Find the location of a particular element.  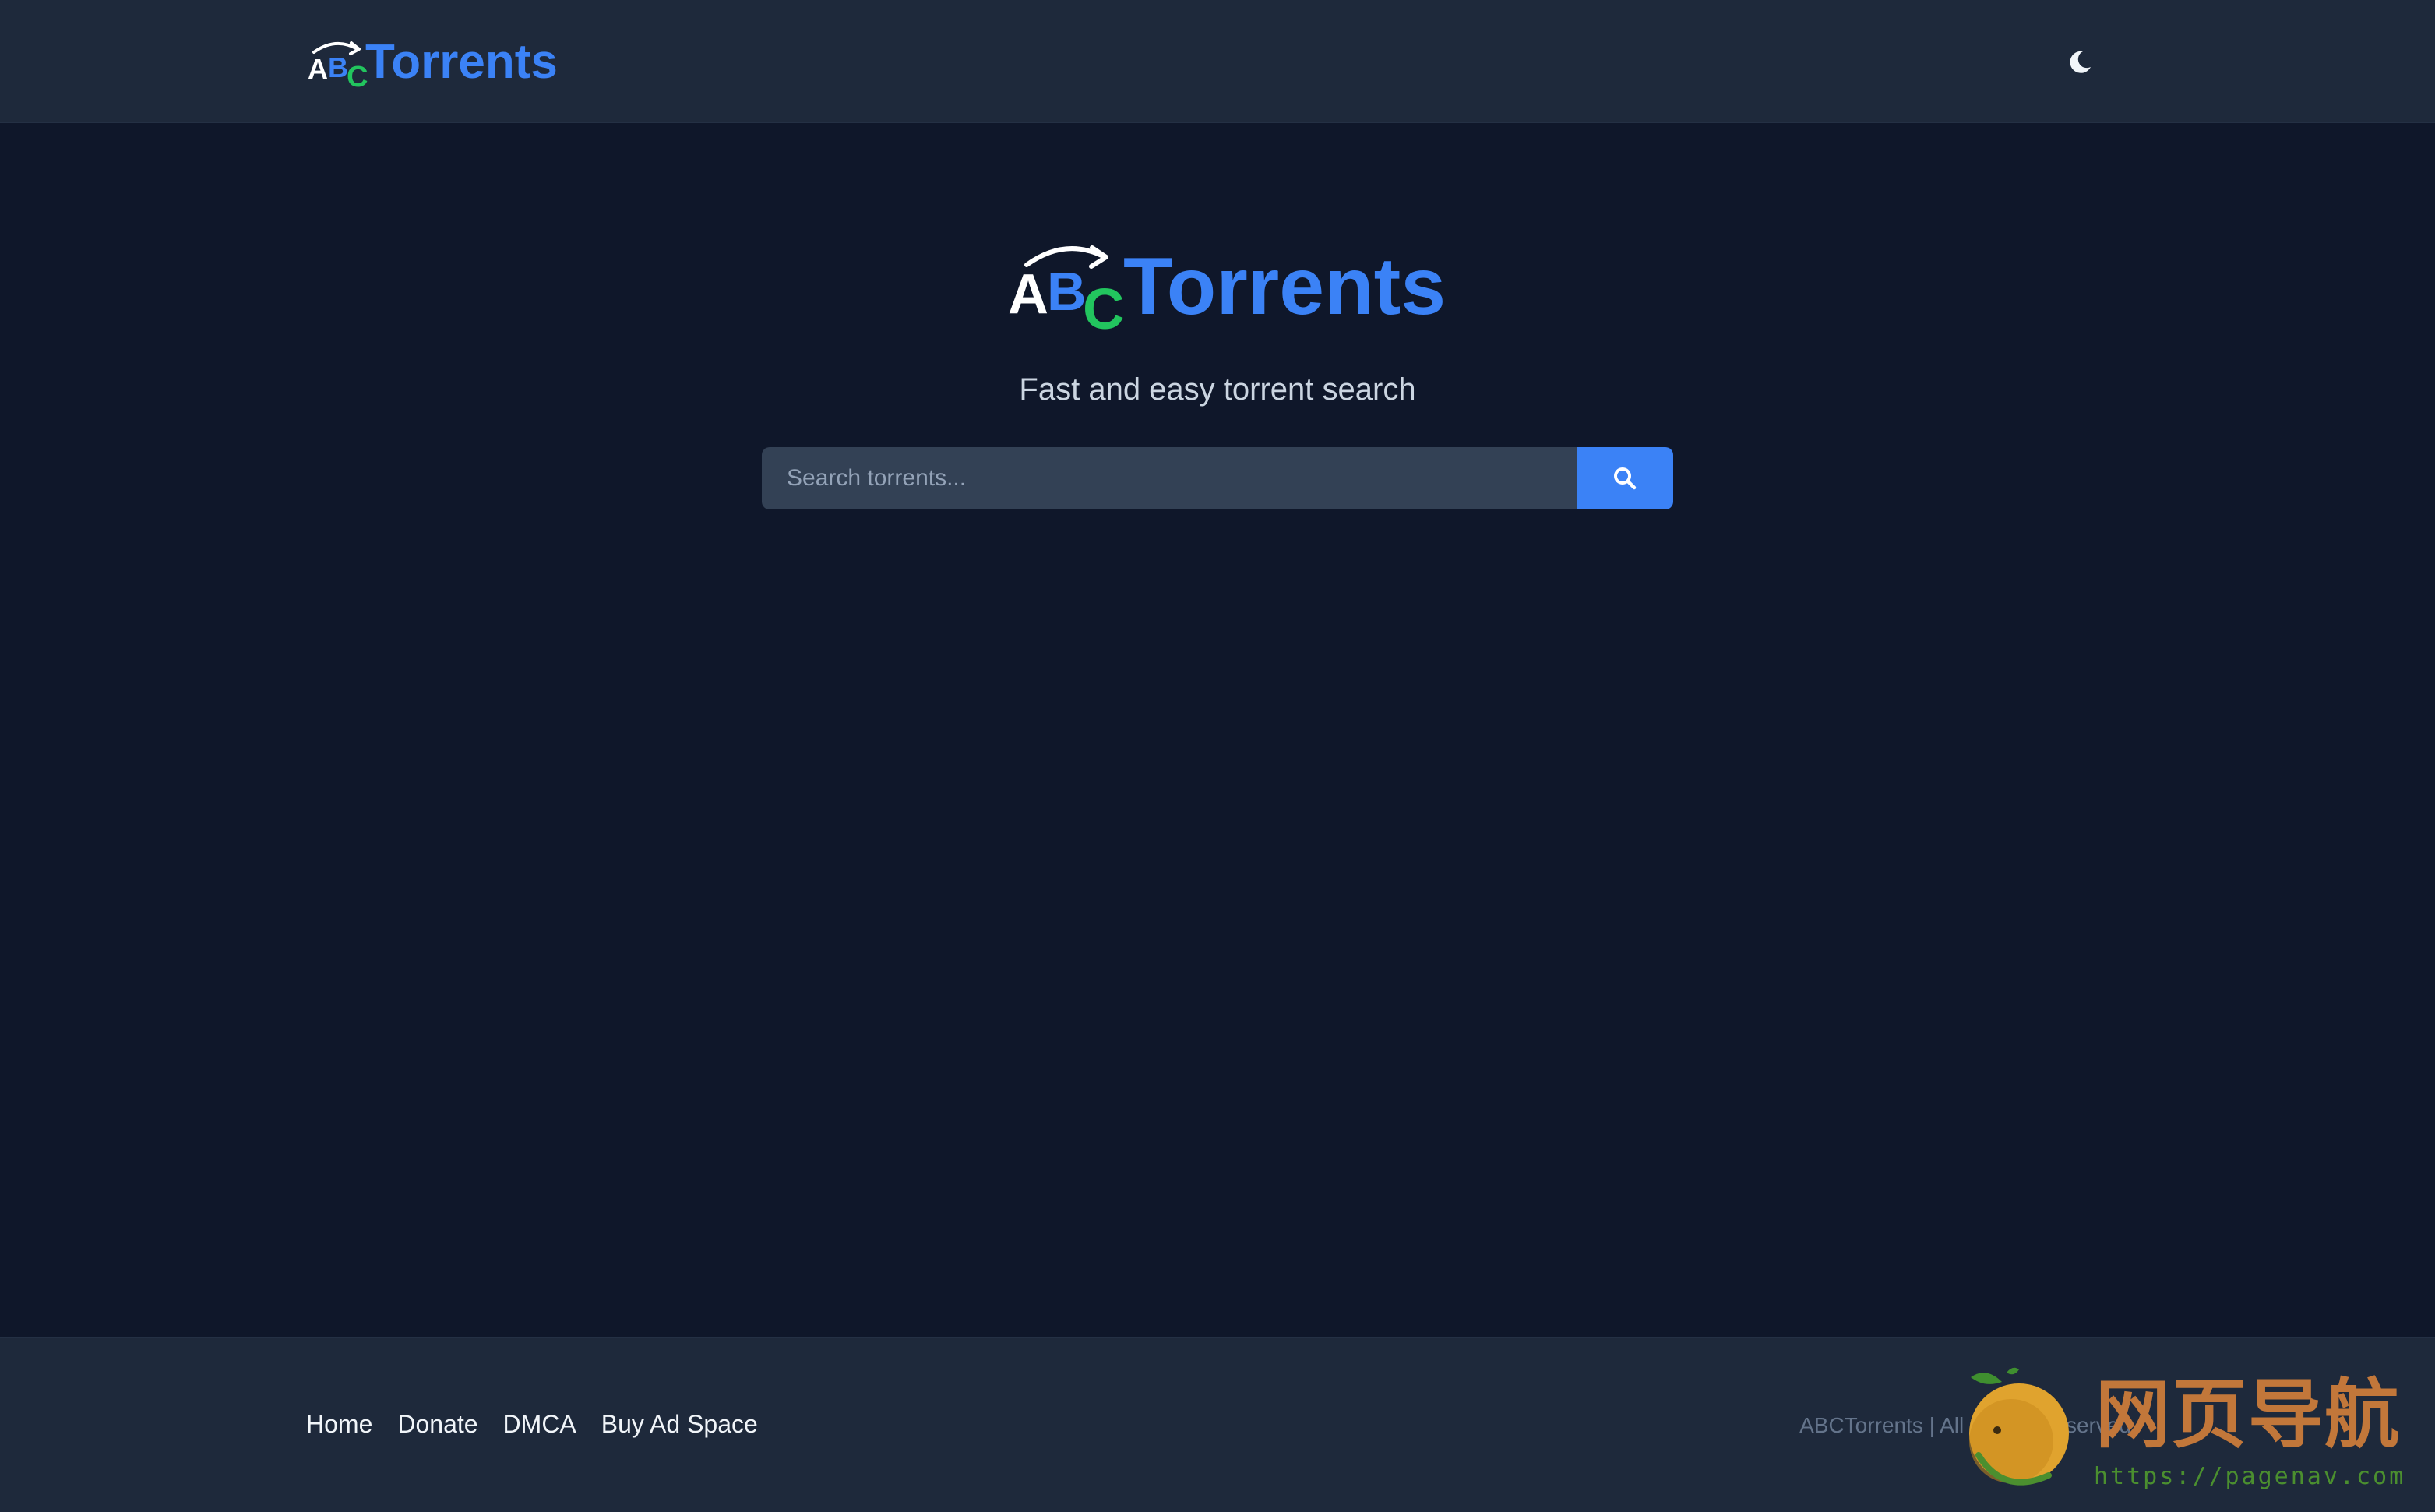

footer-link-buy-ad-space: Buy Ad Space is located at coordinates (679, 1425).